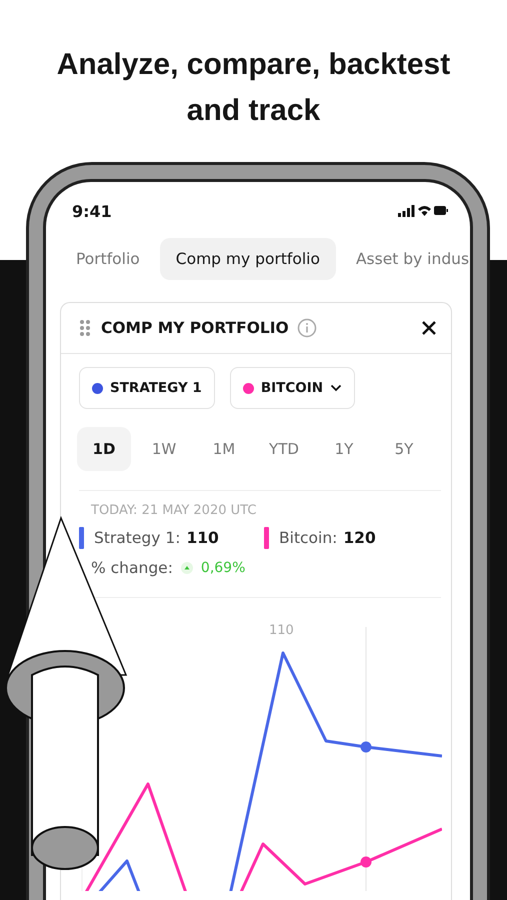 The width and height of the screenshot is (507, 900). What do you see at coordinates (104, 449) in the screenshot?
I see `period-tab: 1D` at bounding box center [104, 449].